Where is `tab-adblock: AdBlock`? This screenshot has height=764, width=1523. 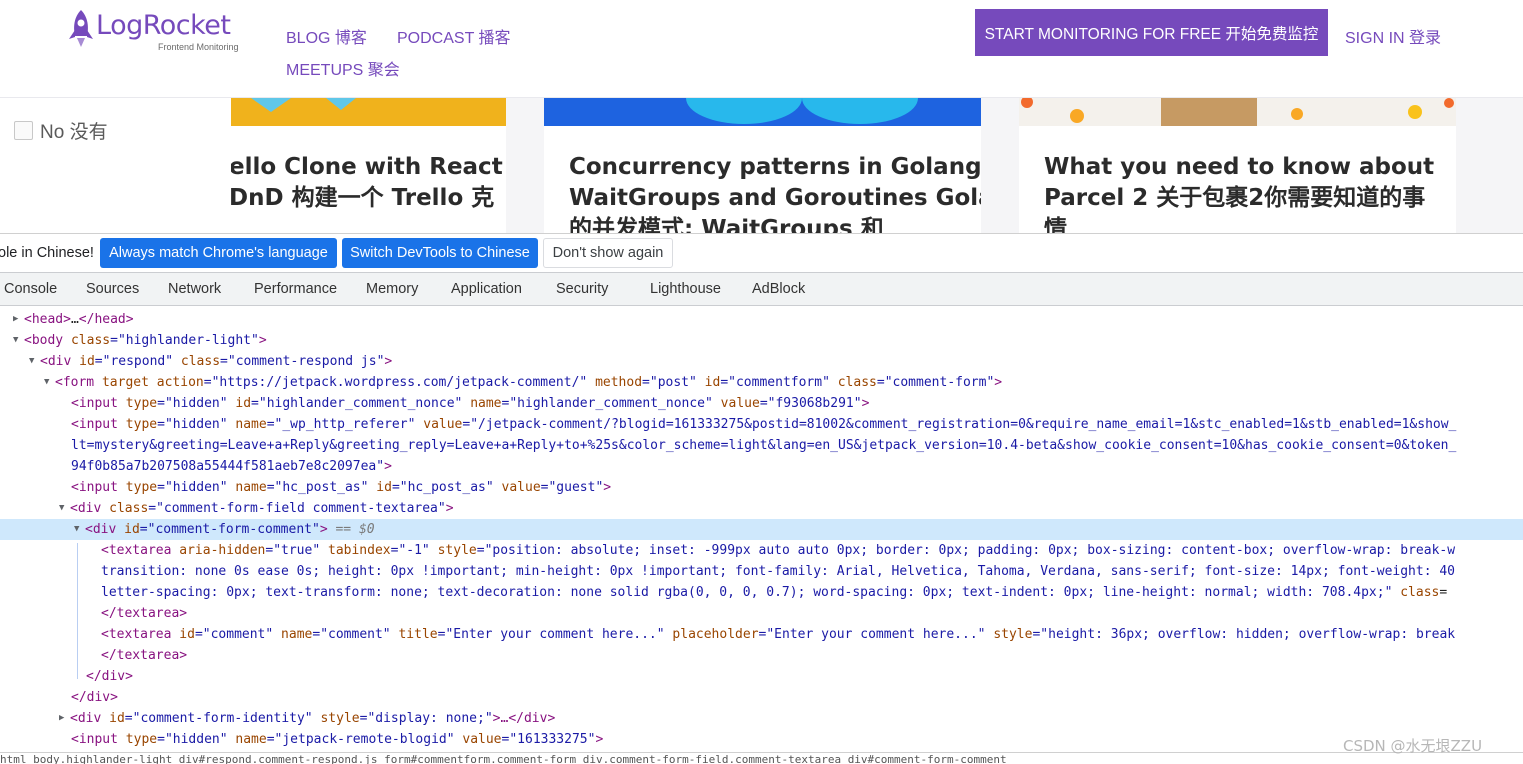
tab-adblock: AdBlock is located at coordinates (778, 289).